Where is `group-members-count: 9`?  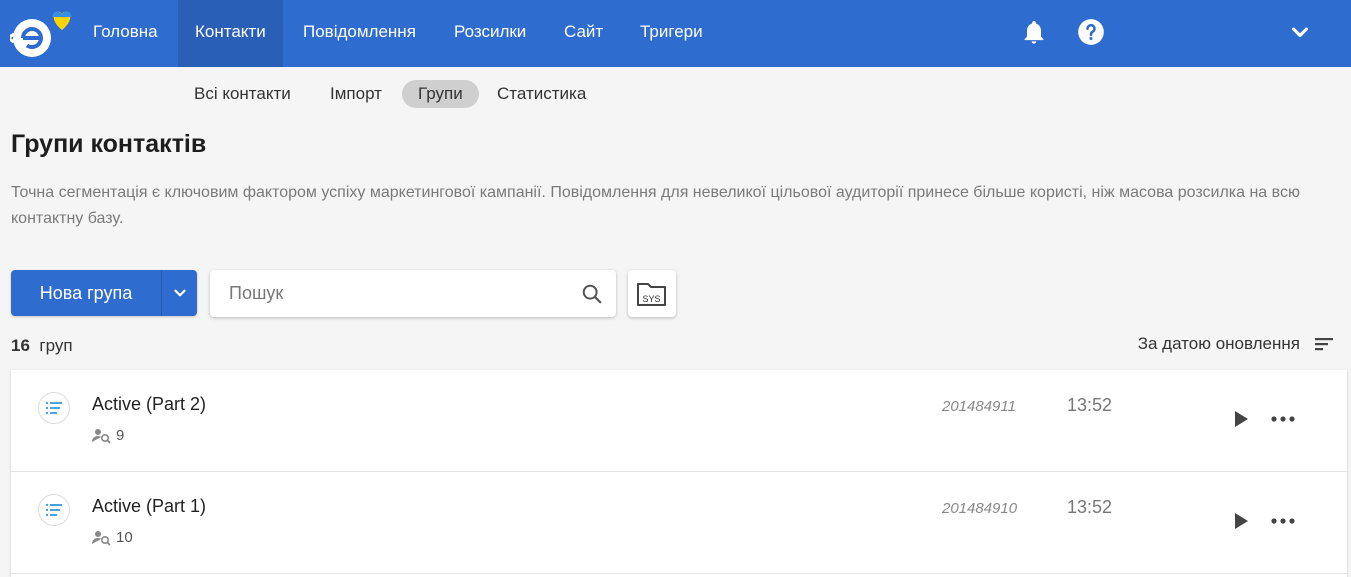
group-members-count: 9 is located at coordinates (120, 435).